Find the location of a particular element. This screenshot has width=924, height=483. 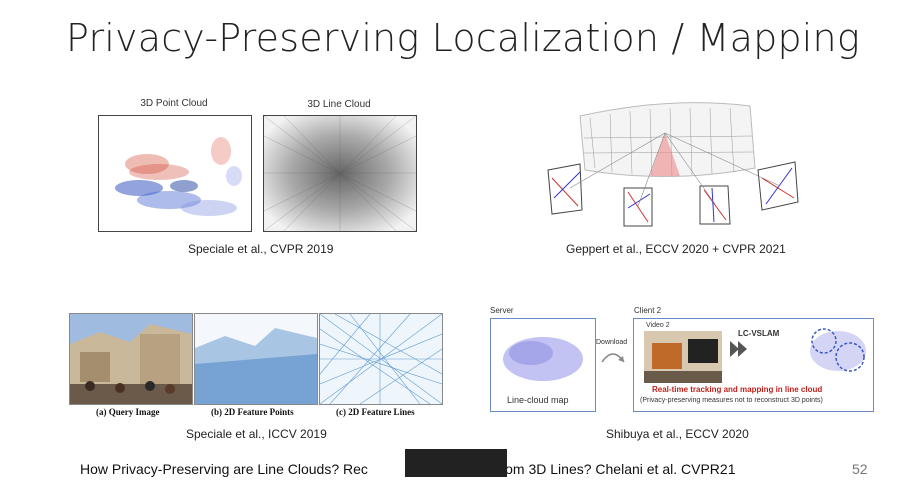

download-arrow-icon is located at coordinates (613, 358).